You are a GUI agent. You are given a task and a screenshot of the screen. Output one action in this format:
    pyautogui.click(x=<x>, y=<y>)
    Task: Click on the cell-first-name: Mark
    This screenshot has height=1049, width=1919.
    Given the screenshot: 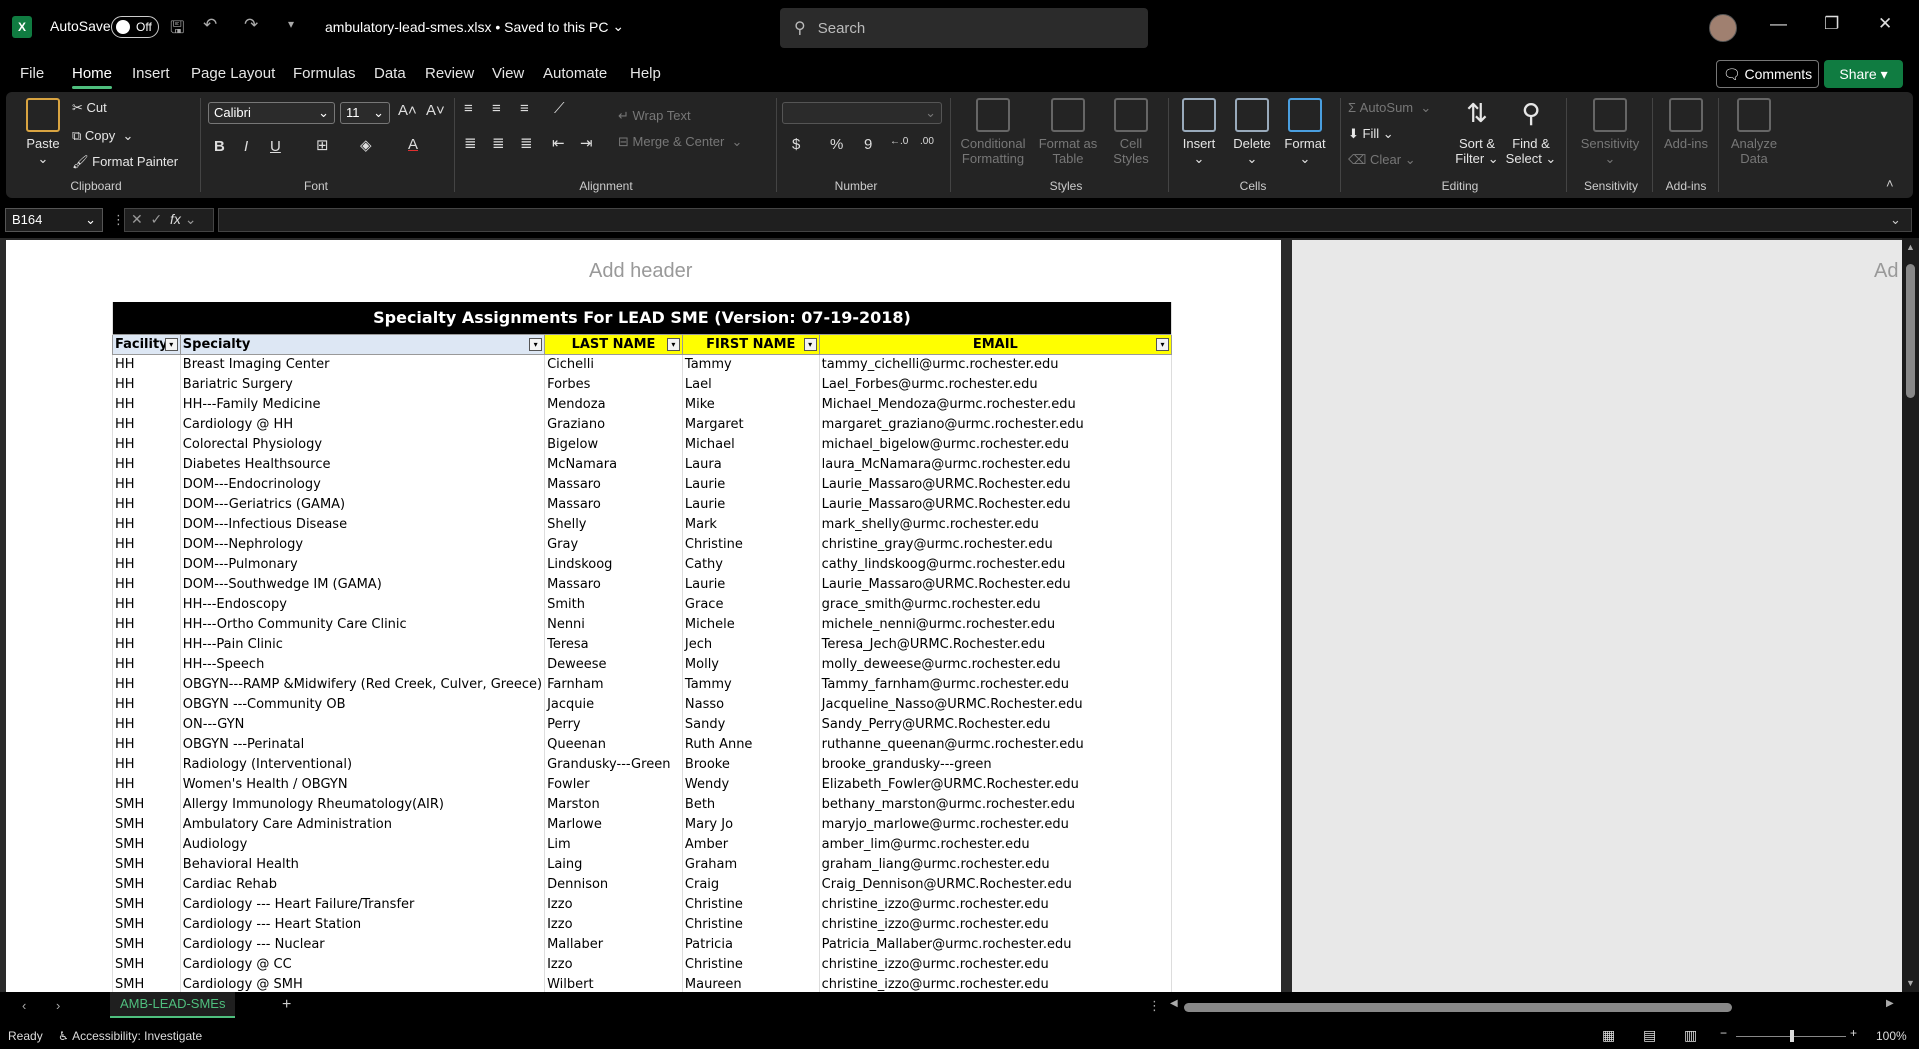 What is the action you would take?
    pyautogui.click(x=750, y=524)
    